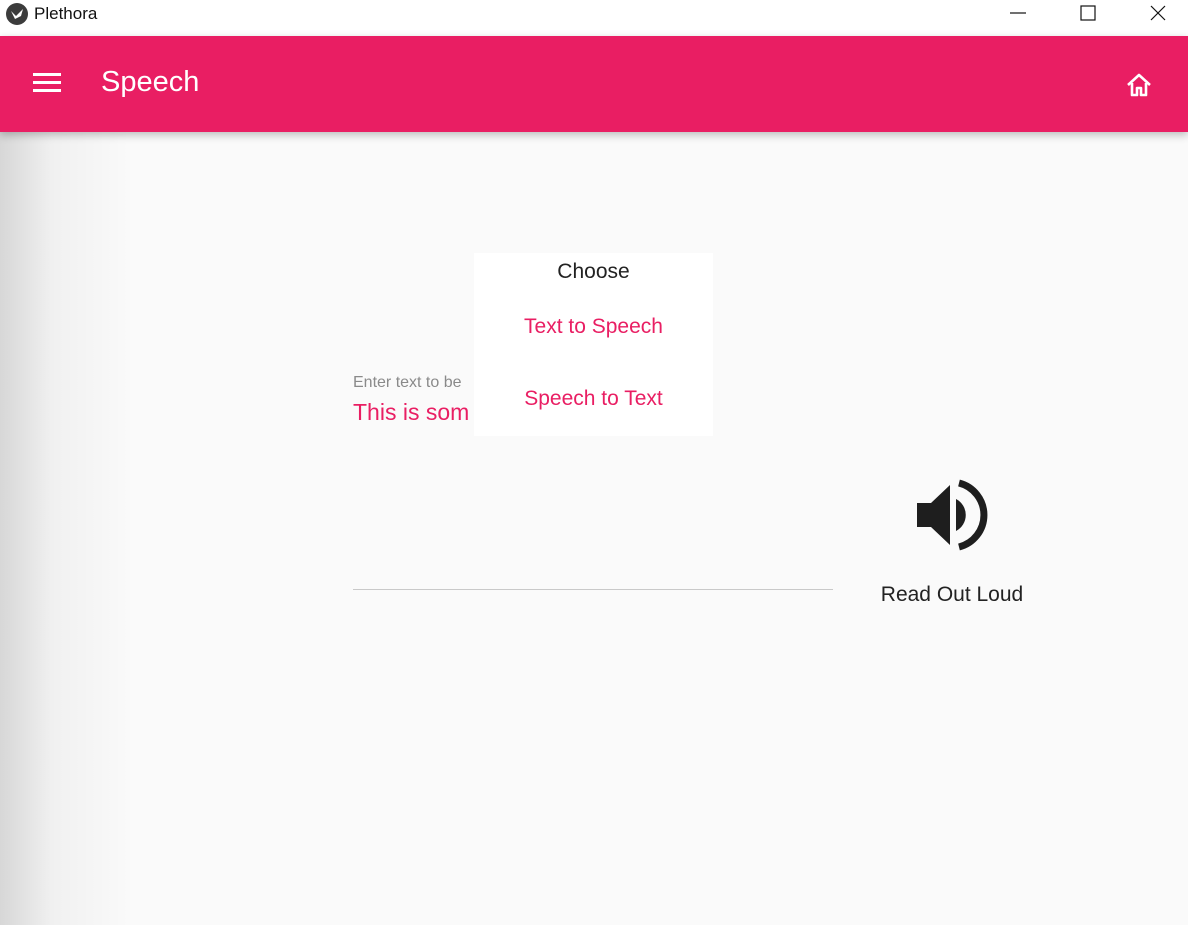  I want to click on text-field-underline, so click(593, 589).